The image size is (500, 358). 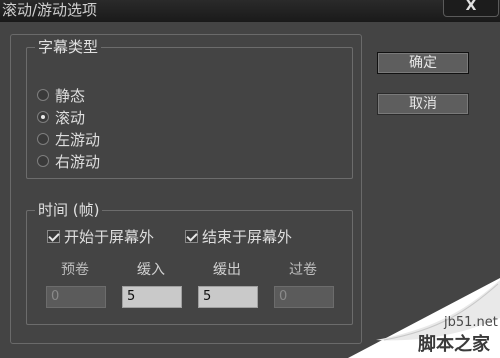 What do you see at coordinates (78, 139) in the screenshot?
I see `radio-crawl-left-label: 左游动` at bounding box center [78, 139].